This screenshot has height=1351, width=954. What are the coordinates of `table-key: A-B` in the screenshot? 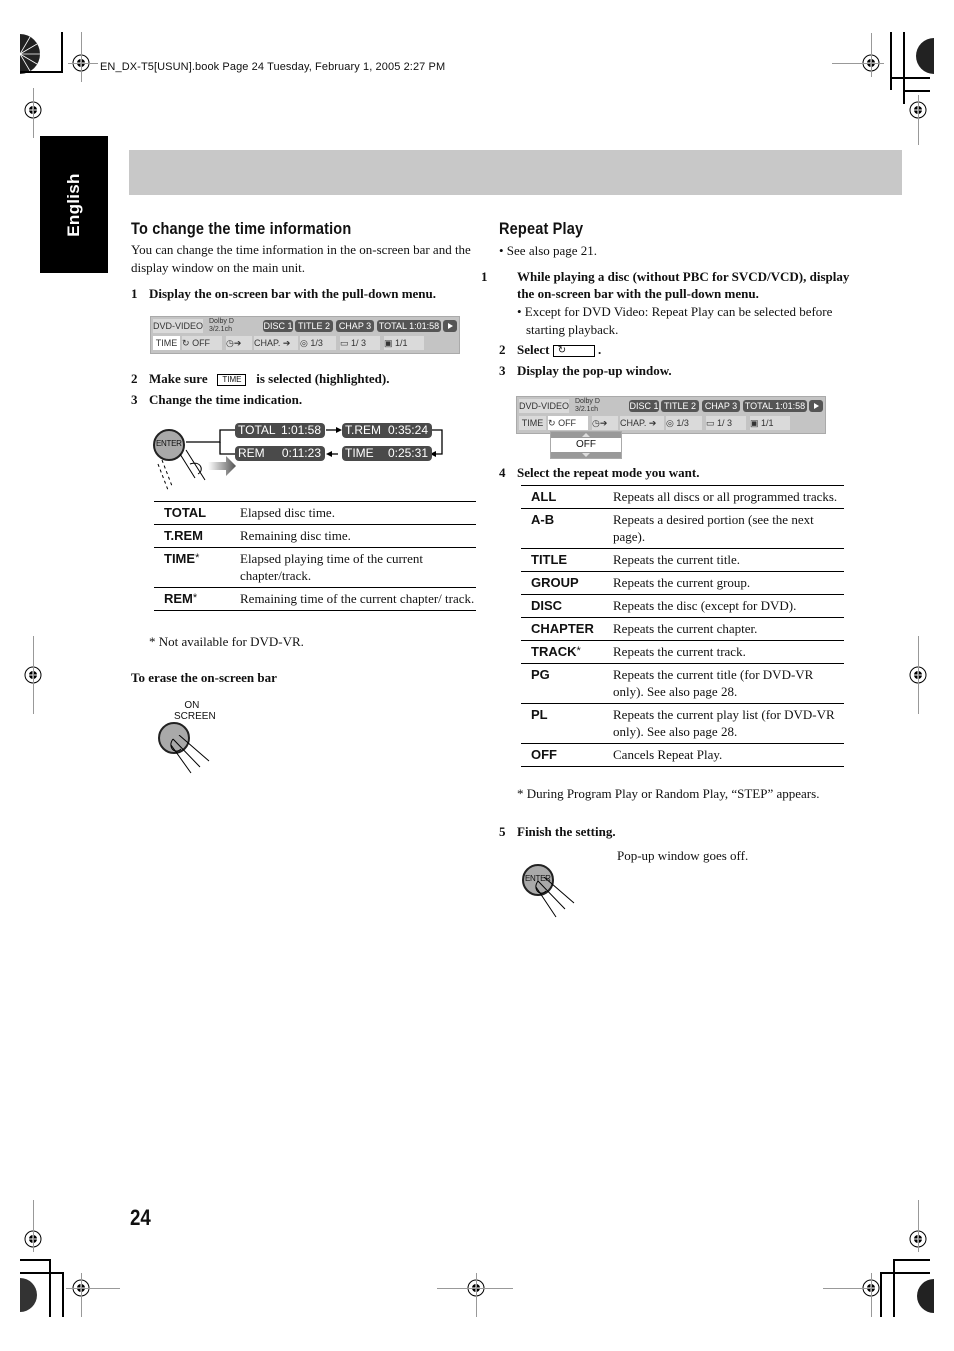 It's located at (567, 528).